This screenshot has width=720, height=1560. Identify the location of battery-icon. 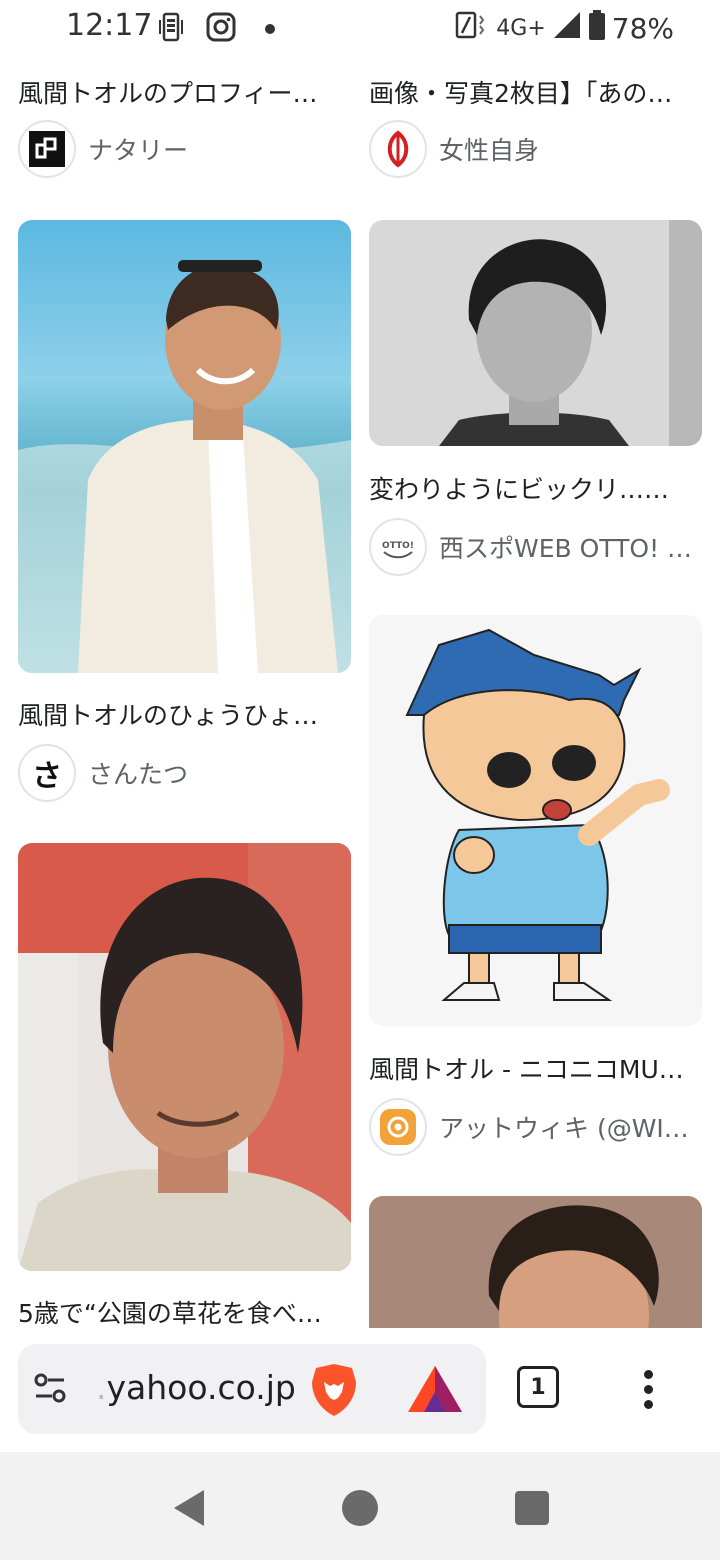
(597, 28).